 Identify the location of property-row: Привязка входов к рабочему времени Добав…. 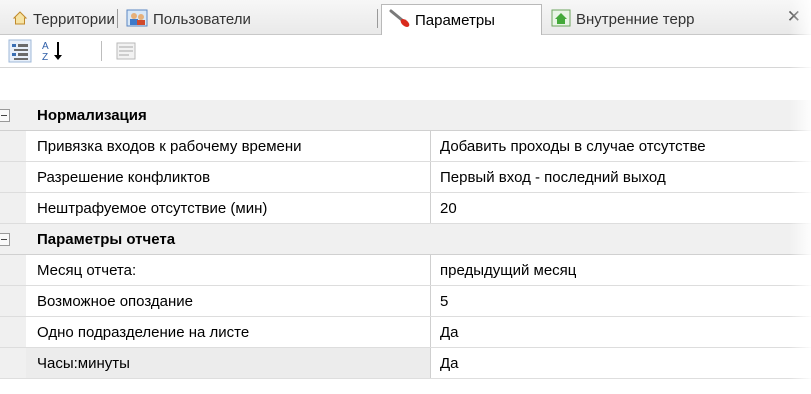
(405, 146).